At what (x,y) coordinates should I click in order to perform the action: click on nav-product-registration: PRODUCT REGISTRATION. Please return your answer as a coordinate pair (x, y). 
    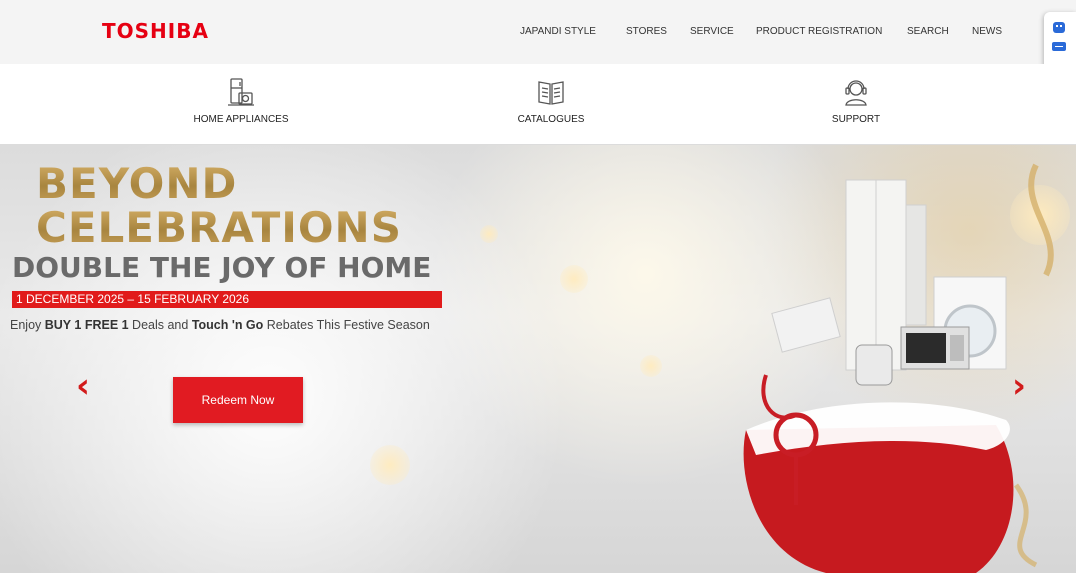
    Looking at the image, I should click on (819, 31).